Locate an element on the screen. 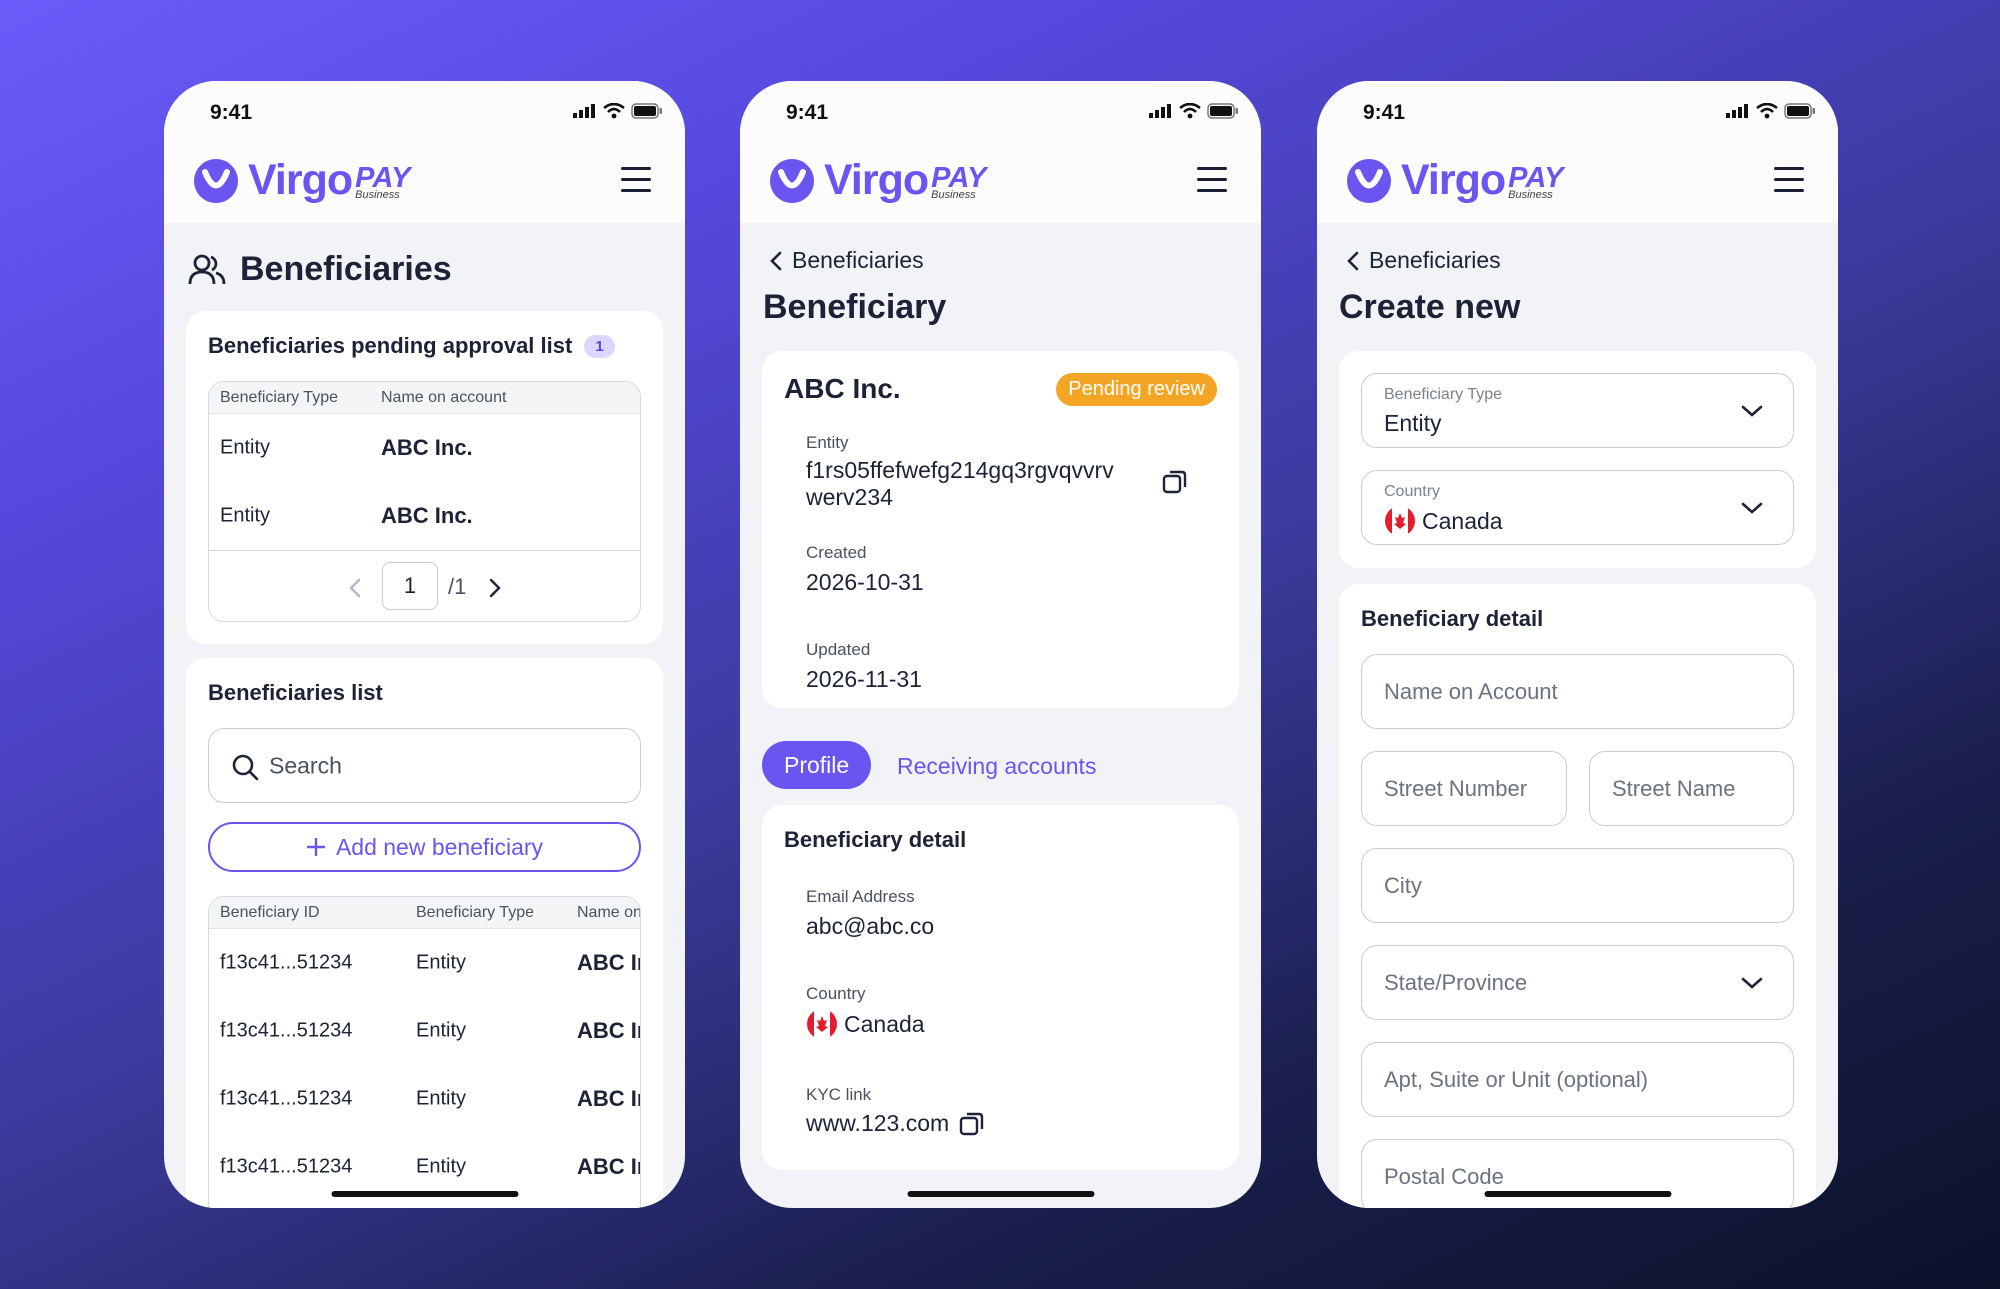 This screenshot has width=2000, height=1289. add-new-beneficiary-button: Add new beneficiary is located at coordinates (424, 847).